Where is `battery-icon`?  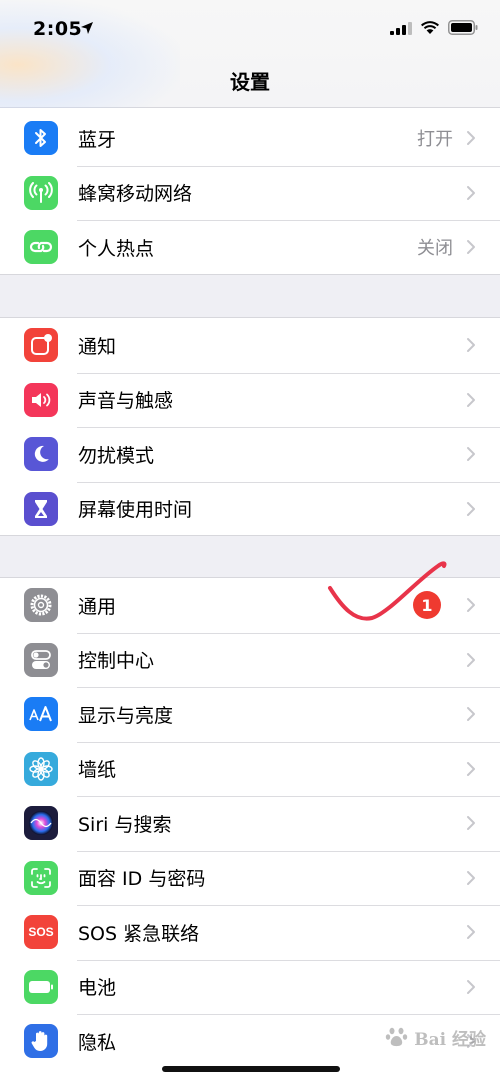
battery-icon is located at coordinates (41, 986).